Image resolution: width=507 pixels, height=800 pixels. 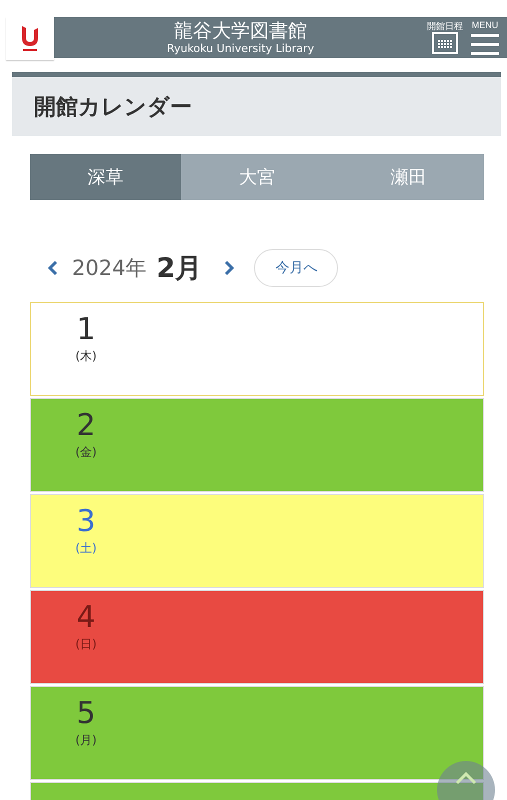 What do you see at coordinates (240, 31) in the screenshot?
I see `library-title: 龍谷大学図書館` at bounding box center [240, 31].